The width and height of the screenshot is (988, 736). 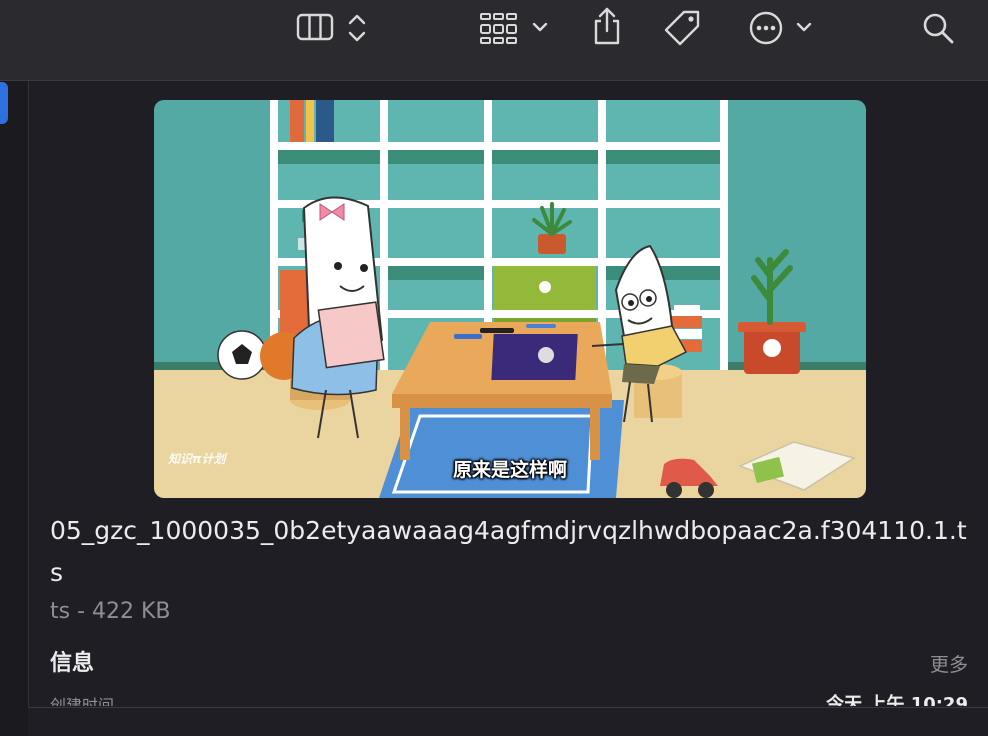 I want to click on more-link: 更多, so click(x=949, y=663).